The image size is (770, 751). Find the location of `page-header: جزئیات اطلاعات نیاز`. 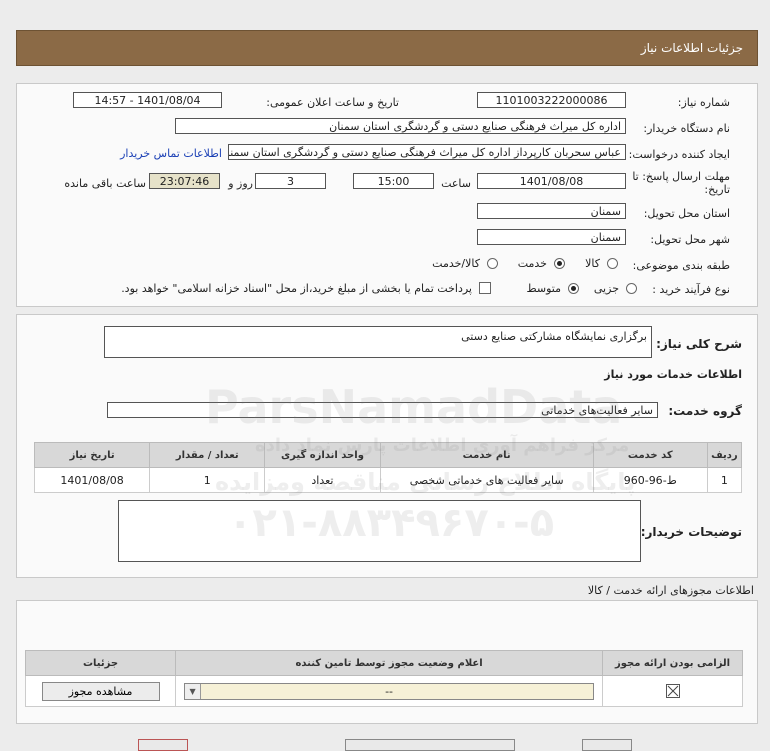

page-header: جزئیات اطلاعات نیاز is located at coordinates (387, 48).